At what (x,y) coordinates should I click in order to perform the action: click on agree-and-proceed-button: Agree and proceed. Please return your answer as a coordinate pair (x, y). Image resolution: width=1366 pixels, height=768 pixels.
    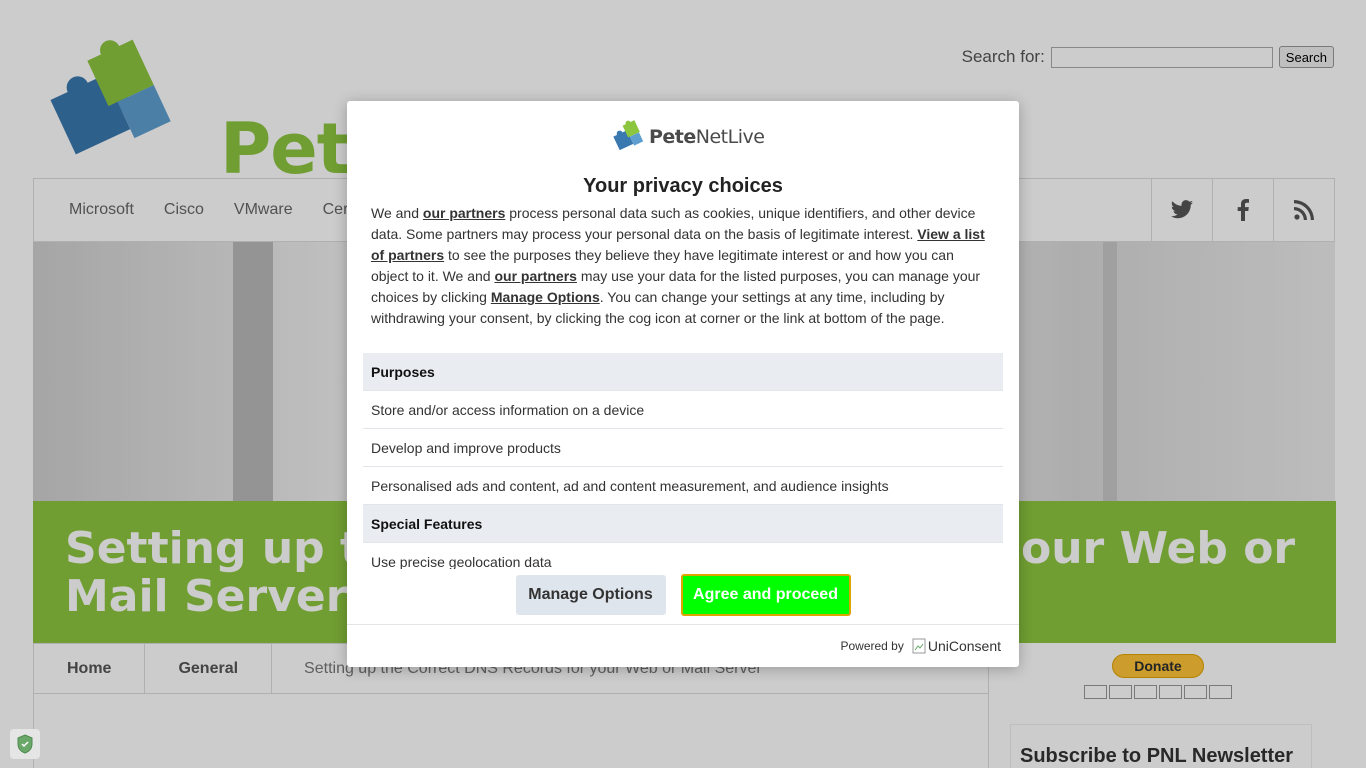
    Looking at the image, I should click on (765, 595).